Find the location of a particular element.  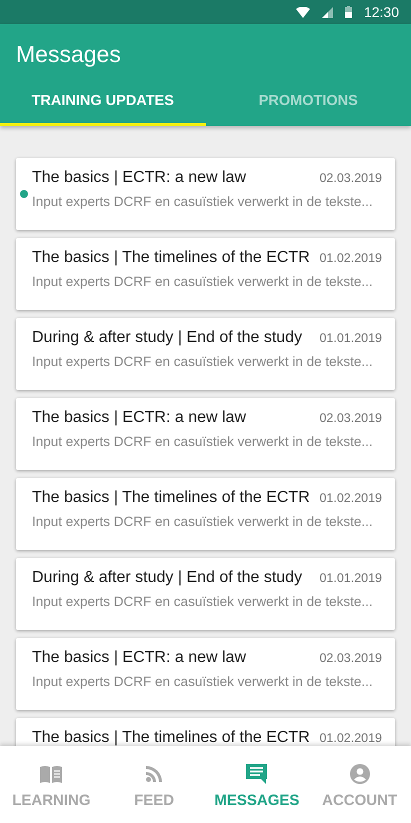

signal-icon is located at coordinates (327, 12).